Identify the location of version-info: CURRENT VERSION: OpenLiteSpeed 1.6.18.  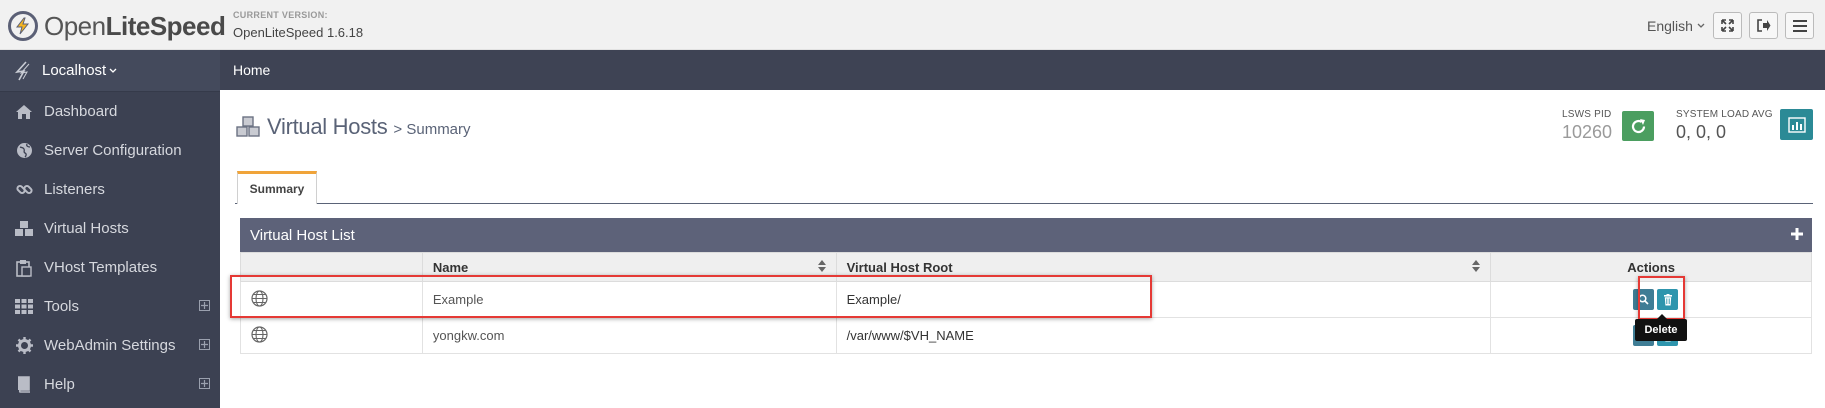
(298, 25).